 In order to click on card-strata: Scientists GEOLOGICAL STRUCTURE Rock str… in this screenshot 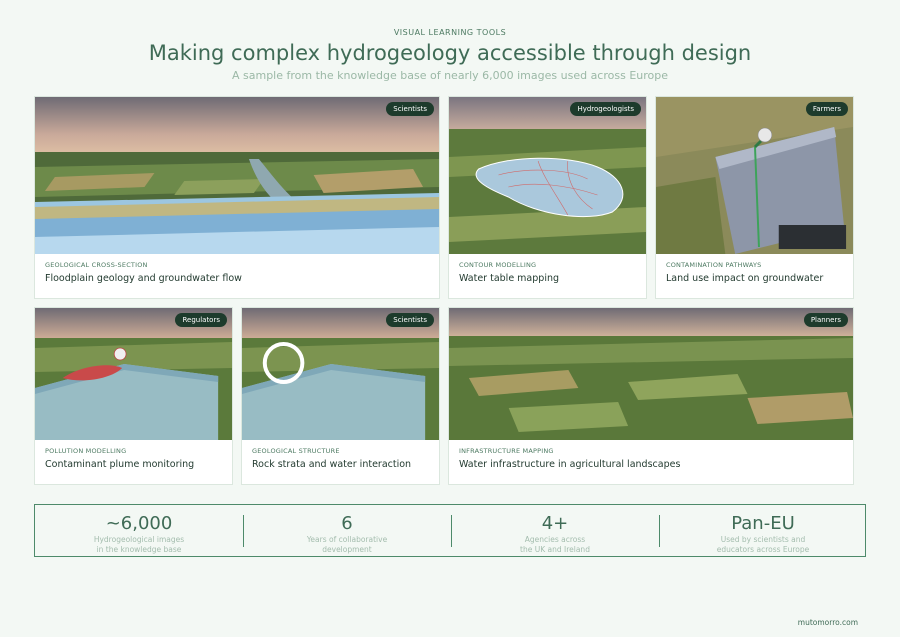, I will do `click(340, 396)`.